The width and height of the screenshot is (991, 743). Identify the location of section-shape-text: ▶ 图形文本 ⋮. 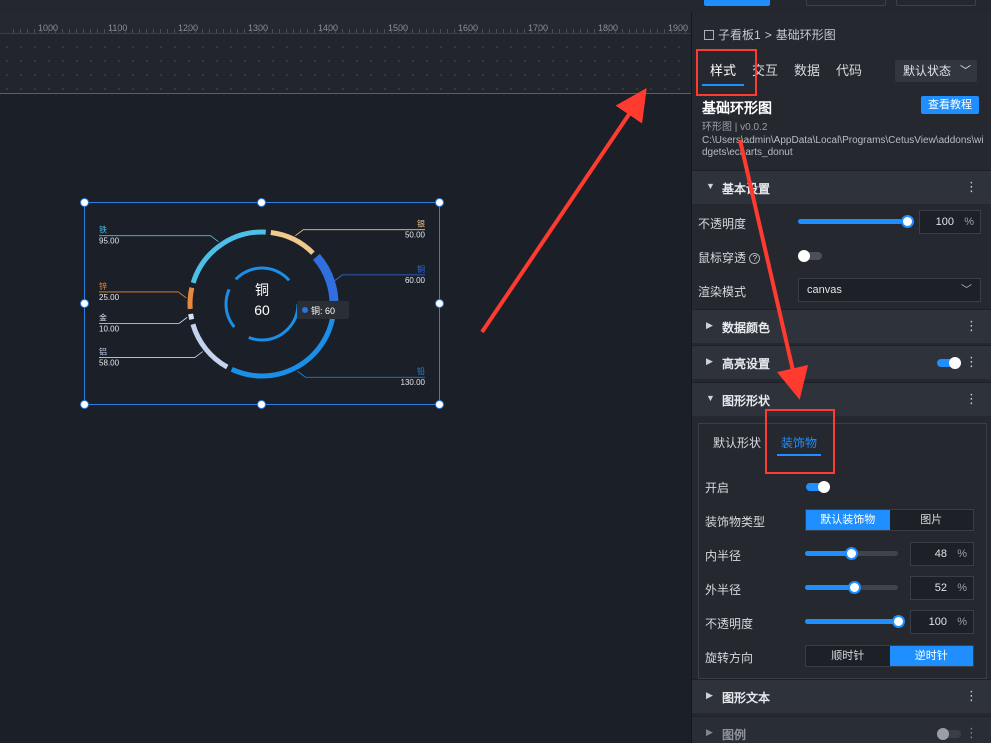
(841, 696).